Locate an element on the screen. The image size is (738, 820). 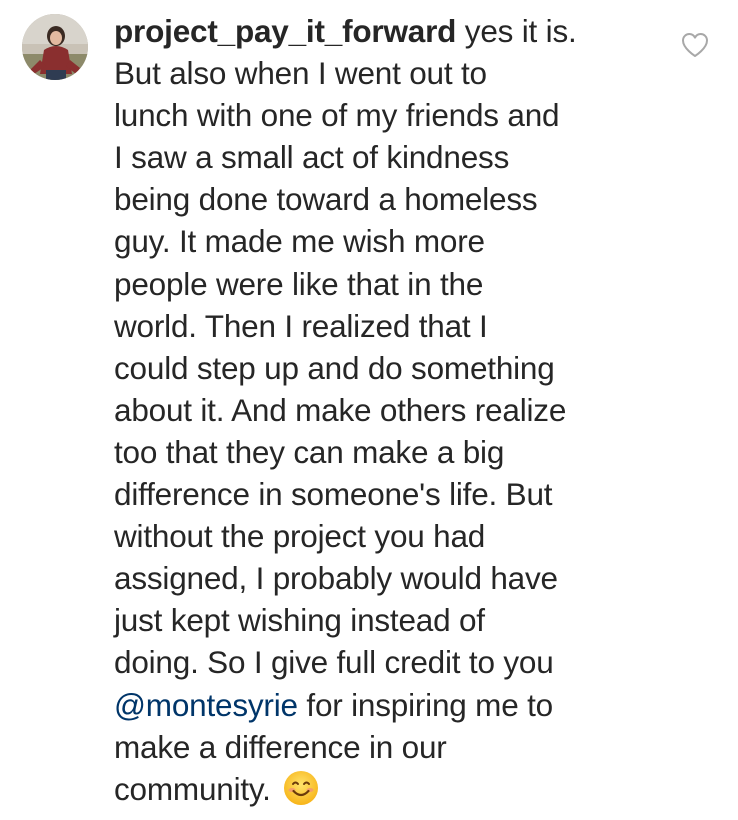
comment-line: assigned, I probably would have is located at coordinates (336, 578).